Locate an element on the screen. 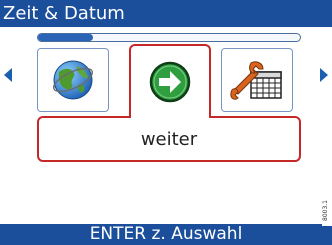  footer-hint: ENTER z. Auswahl is located at coordinates (166, 234).